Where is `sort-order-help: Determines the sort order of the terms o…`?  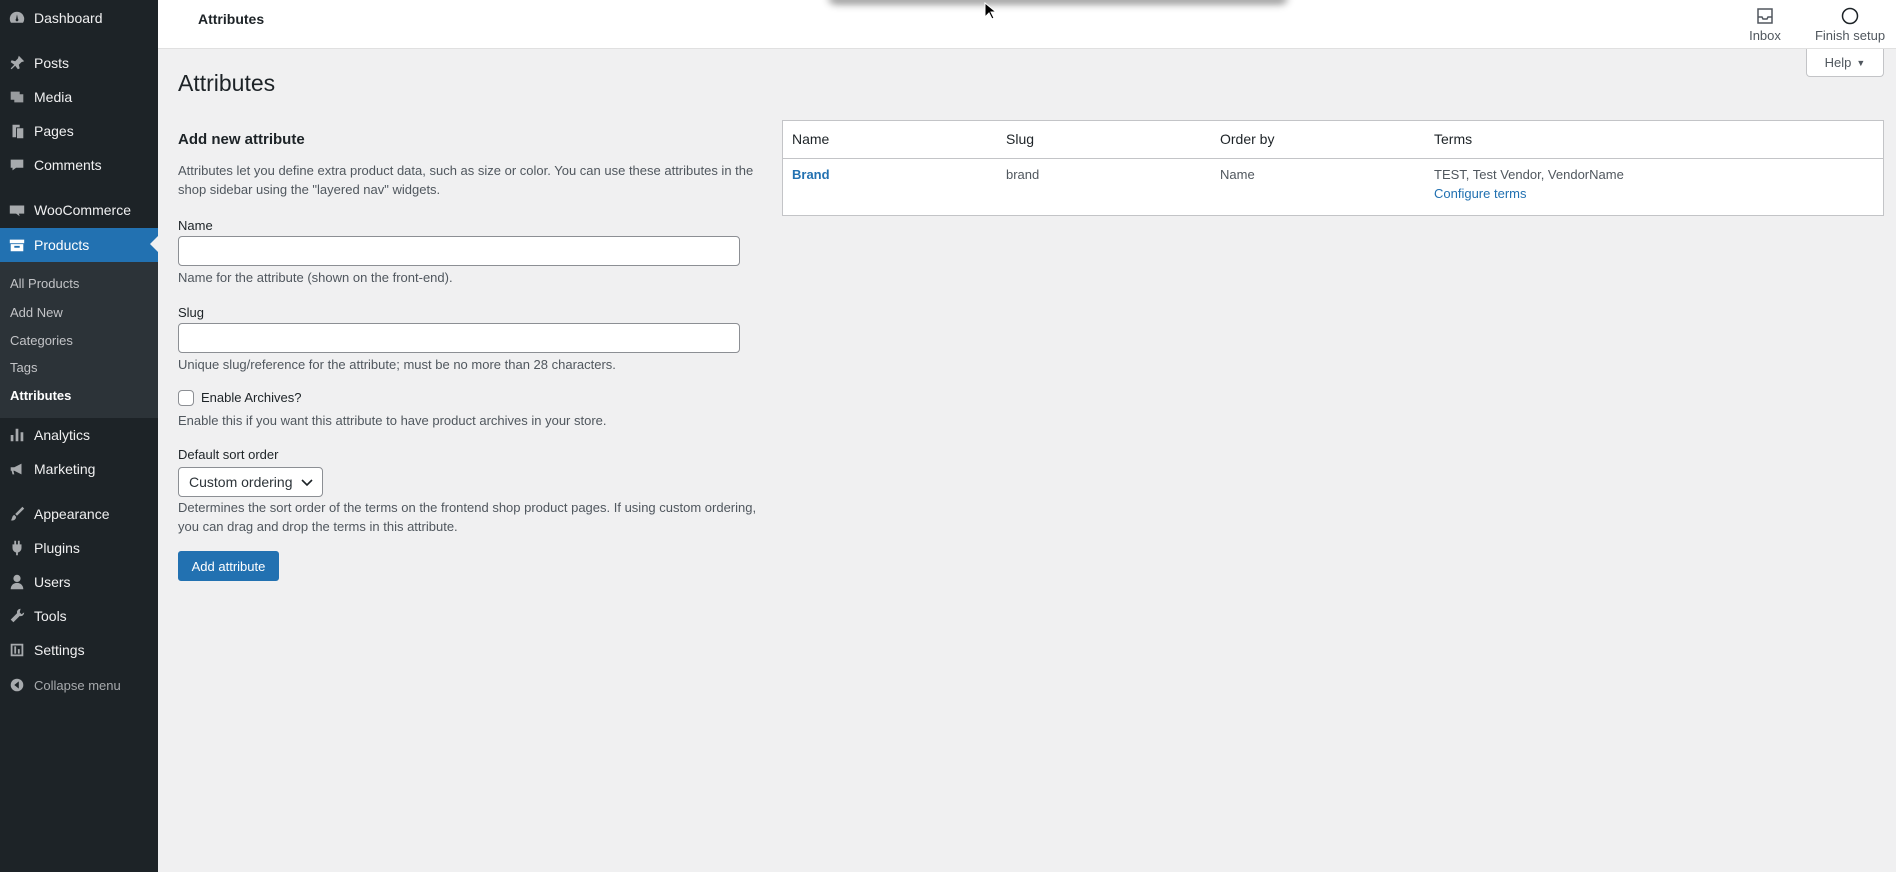 sort-order-help: Determines the sort order of the terms o… is located at coordinates (467, 517).